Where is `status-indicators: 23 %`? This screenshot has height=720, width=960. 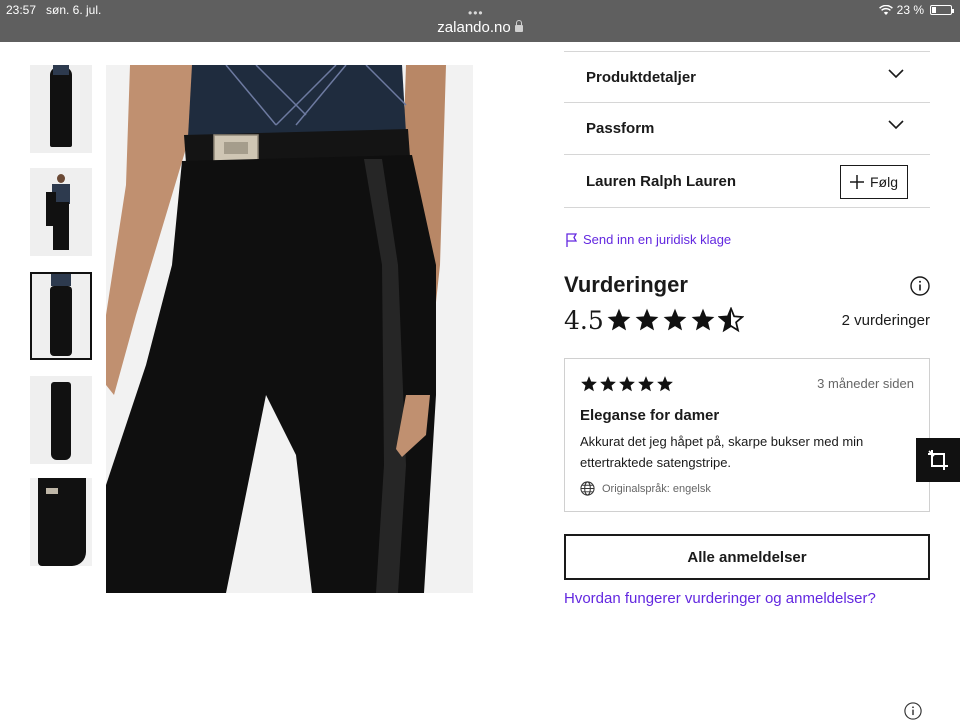 status-indicators: 23 % is located at coordinates (916, 10).